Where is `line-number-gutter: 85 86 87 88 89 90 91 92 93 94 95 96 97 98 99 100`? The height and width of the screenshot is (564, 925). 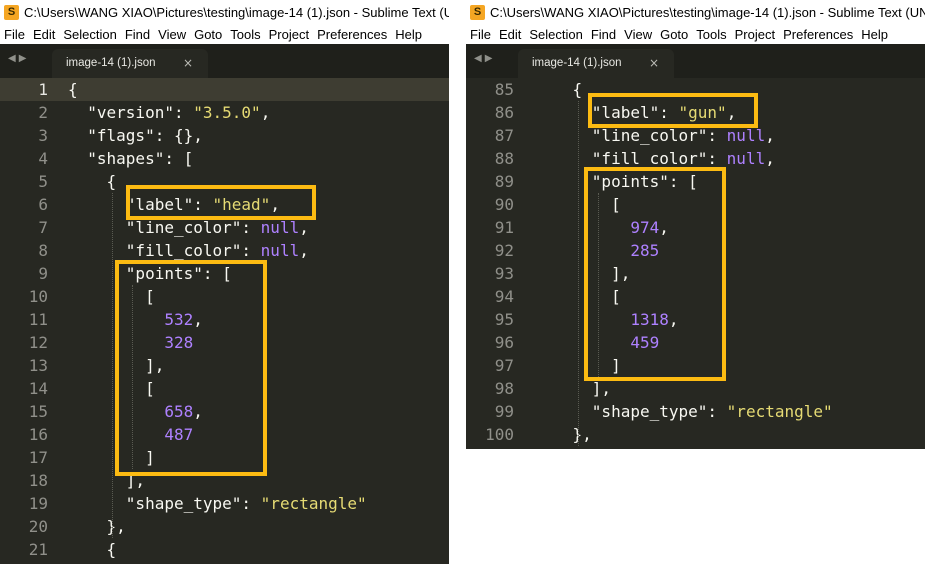
line-number-gutter: 85 86 87 88 89 90 91 92 93 94 95 96 97 98 99 100 is located at coordinates (495, 263).